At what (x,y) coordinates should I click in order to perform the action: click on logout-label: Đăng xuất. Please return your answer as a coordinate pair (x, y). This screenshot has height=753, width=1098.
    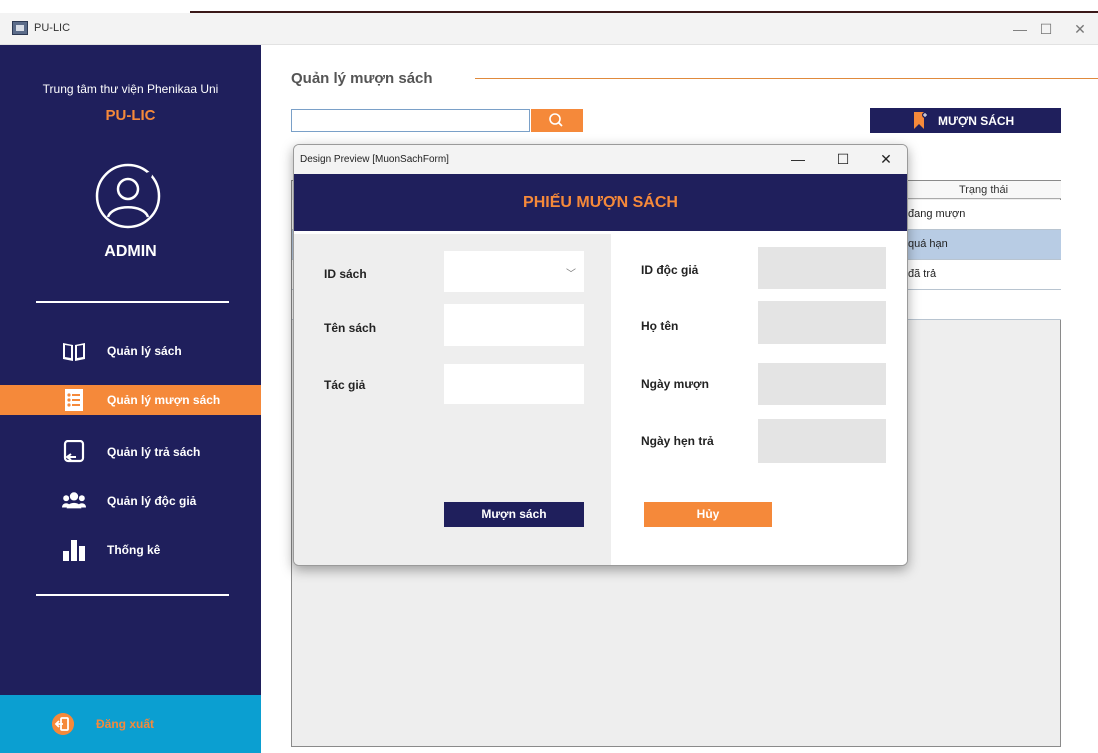
    Looking at the image, I should click on (125, 724).